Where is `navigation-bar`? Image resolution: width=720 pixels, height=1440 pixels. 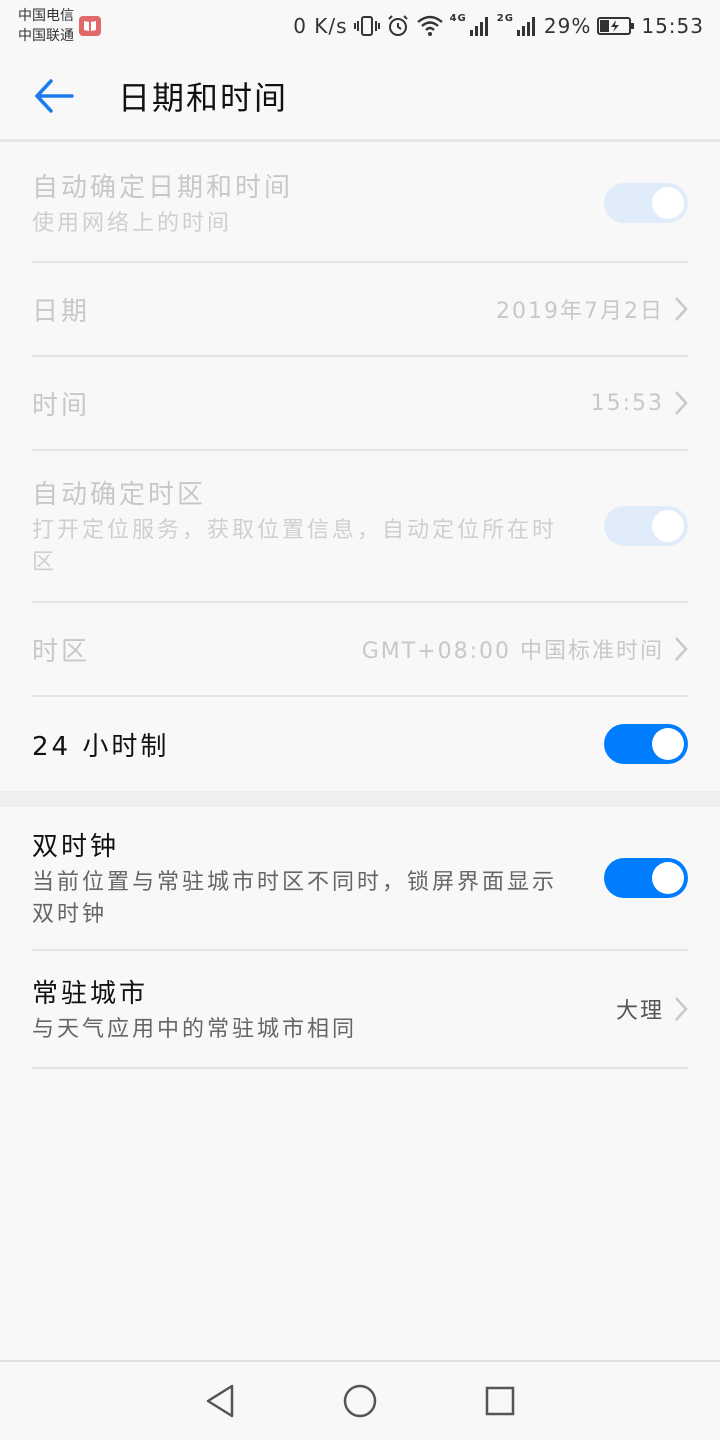
navigation-bar is located at coordinates (360, 1400).